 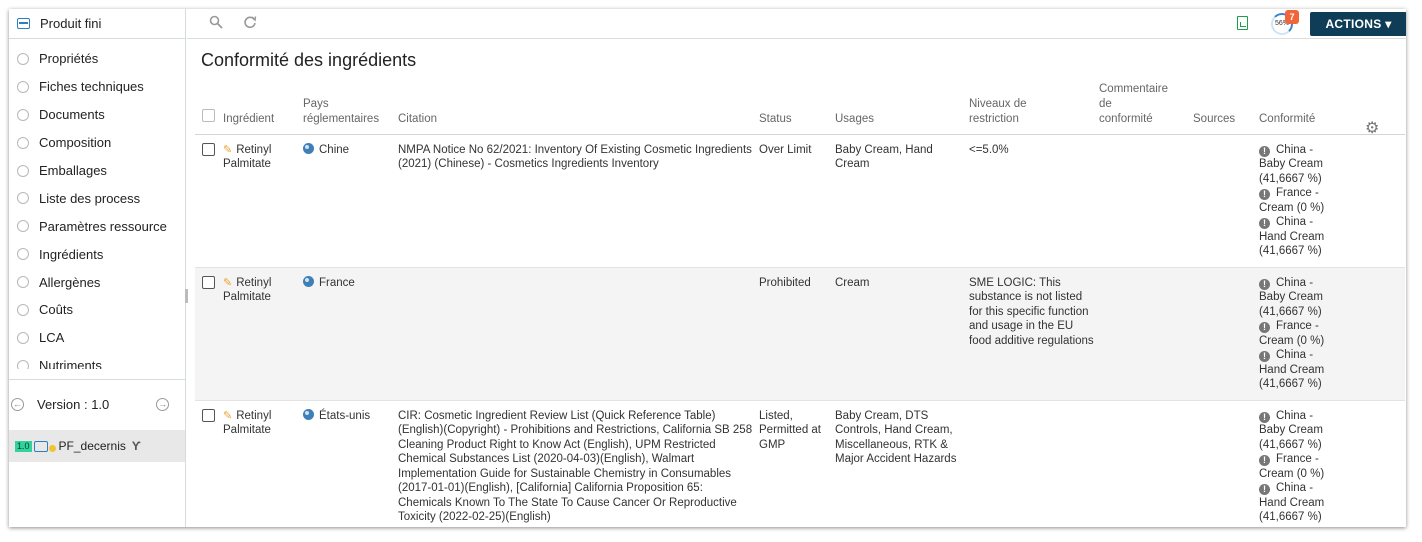 What do you see at coordinates (797, 201) in the screenshot?
I see `status-cell: Over Limit` at bounding box center [797, 201].